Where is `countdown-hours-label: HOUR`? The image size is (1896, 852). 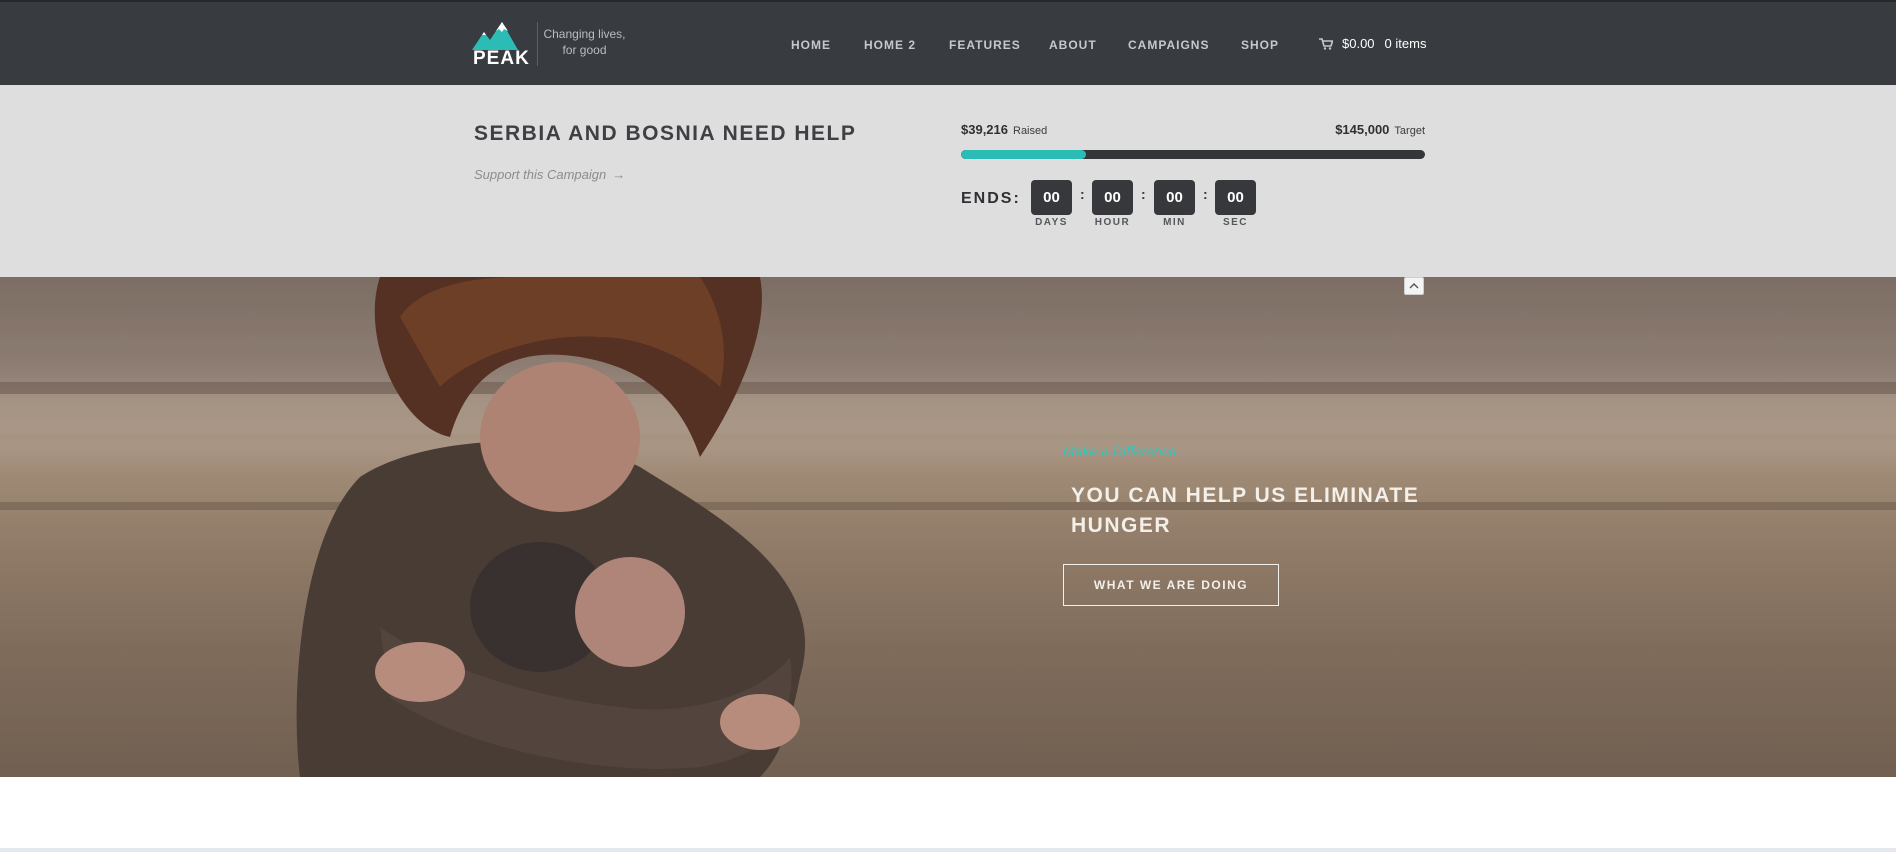 countdown-hours-label: HOUR is located at coordinates (1112, 222).